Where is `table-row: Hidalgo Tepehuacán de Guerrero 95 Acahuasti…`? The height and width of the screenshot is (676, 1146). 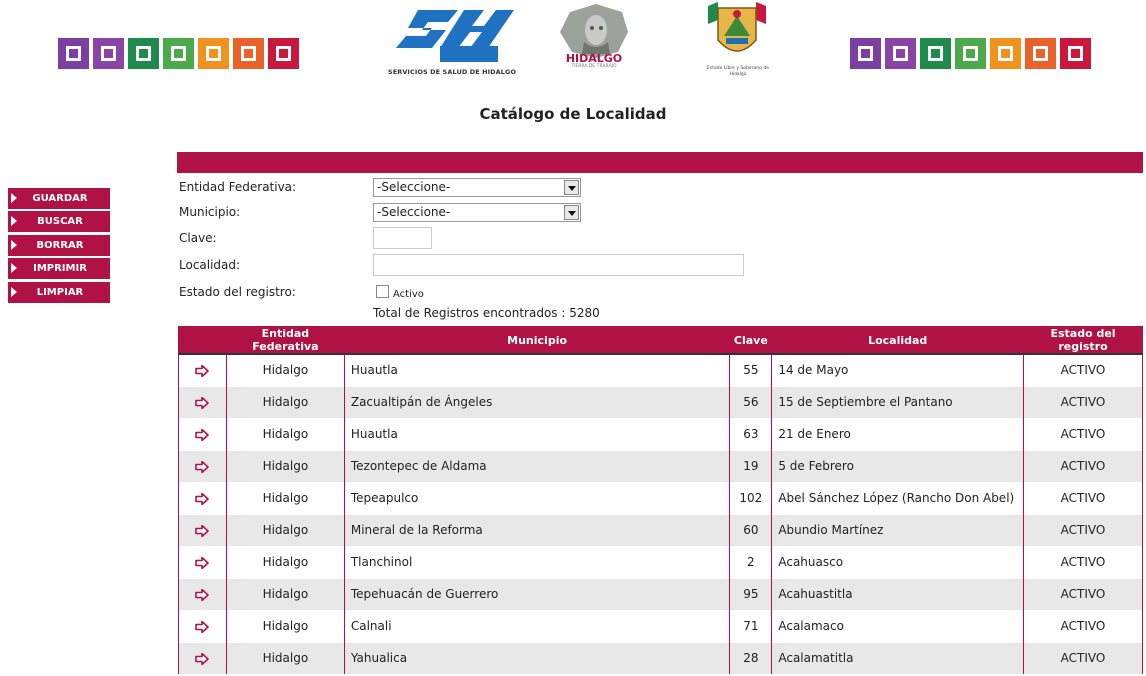 table-row: Hidalgo Tepehuacán de Guerrero 95 Acahuasti… is located at coordinates (660, 593).